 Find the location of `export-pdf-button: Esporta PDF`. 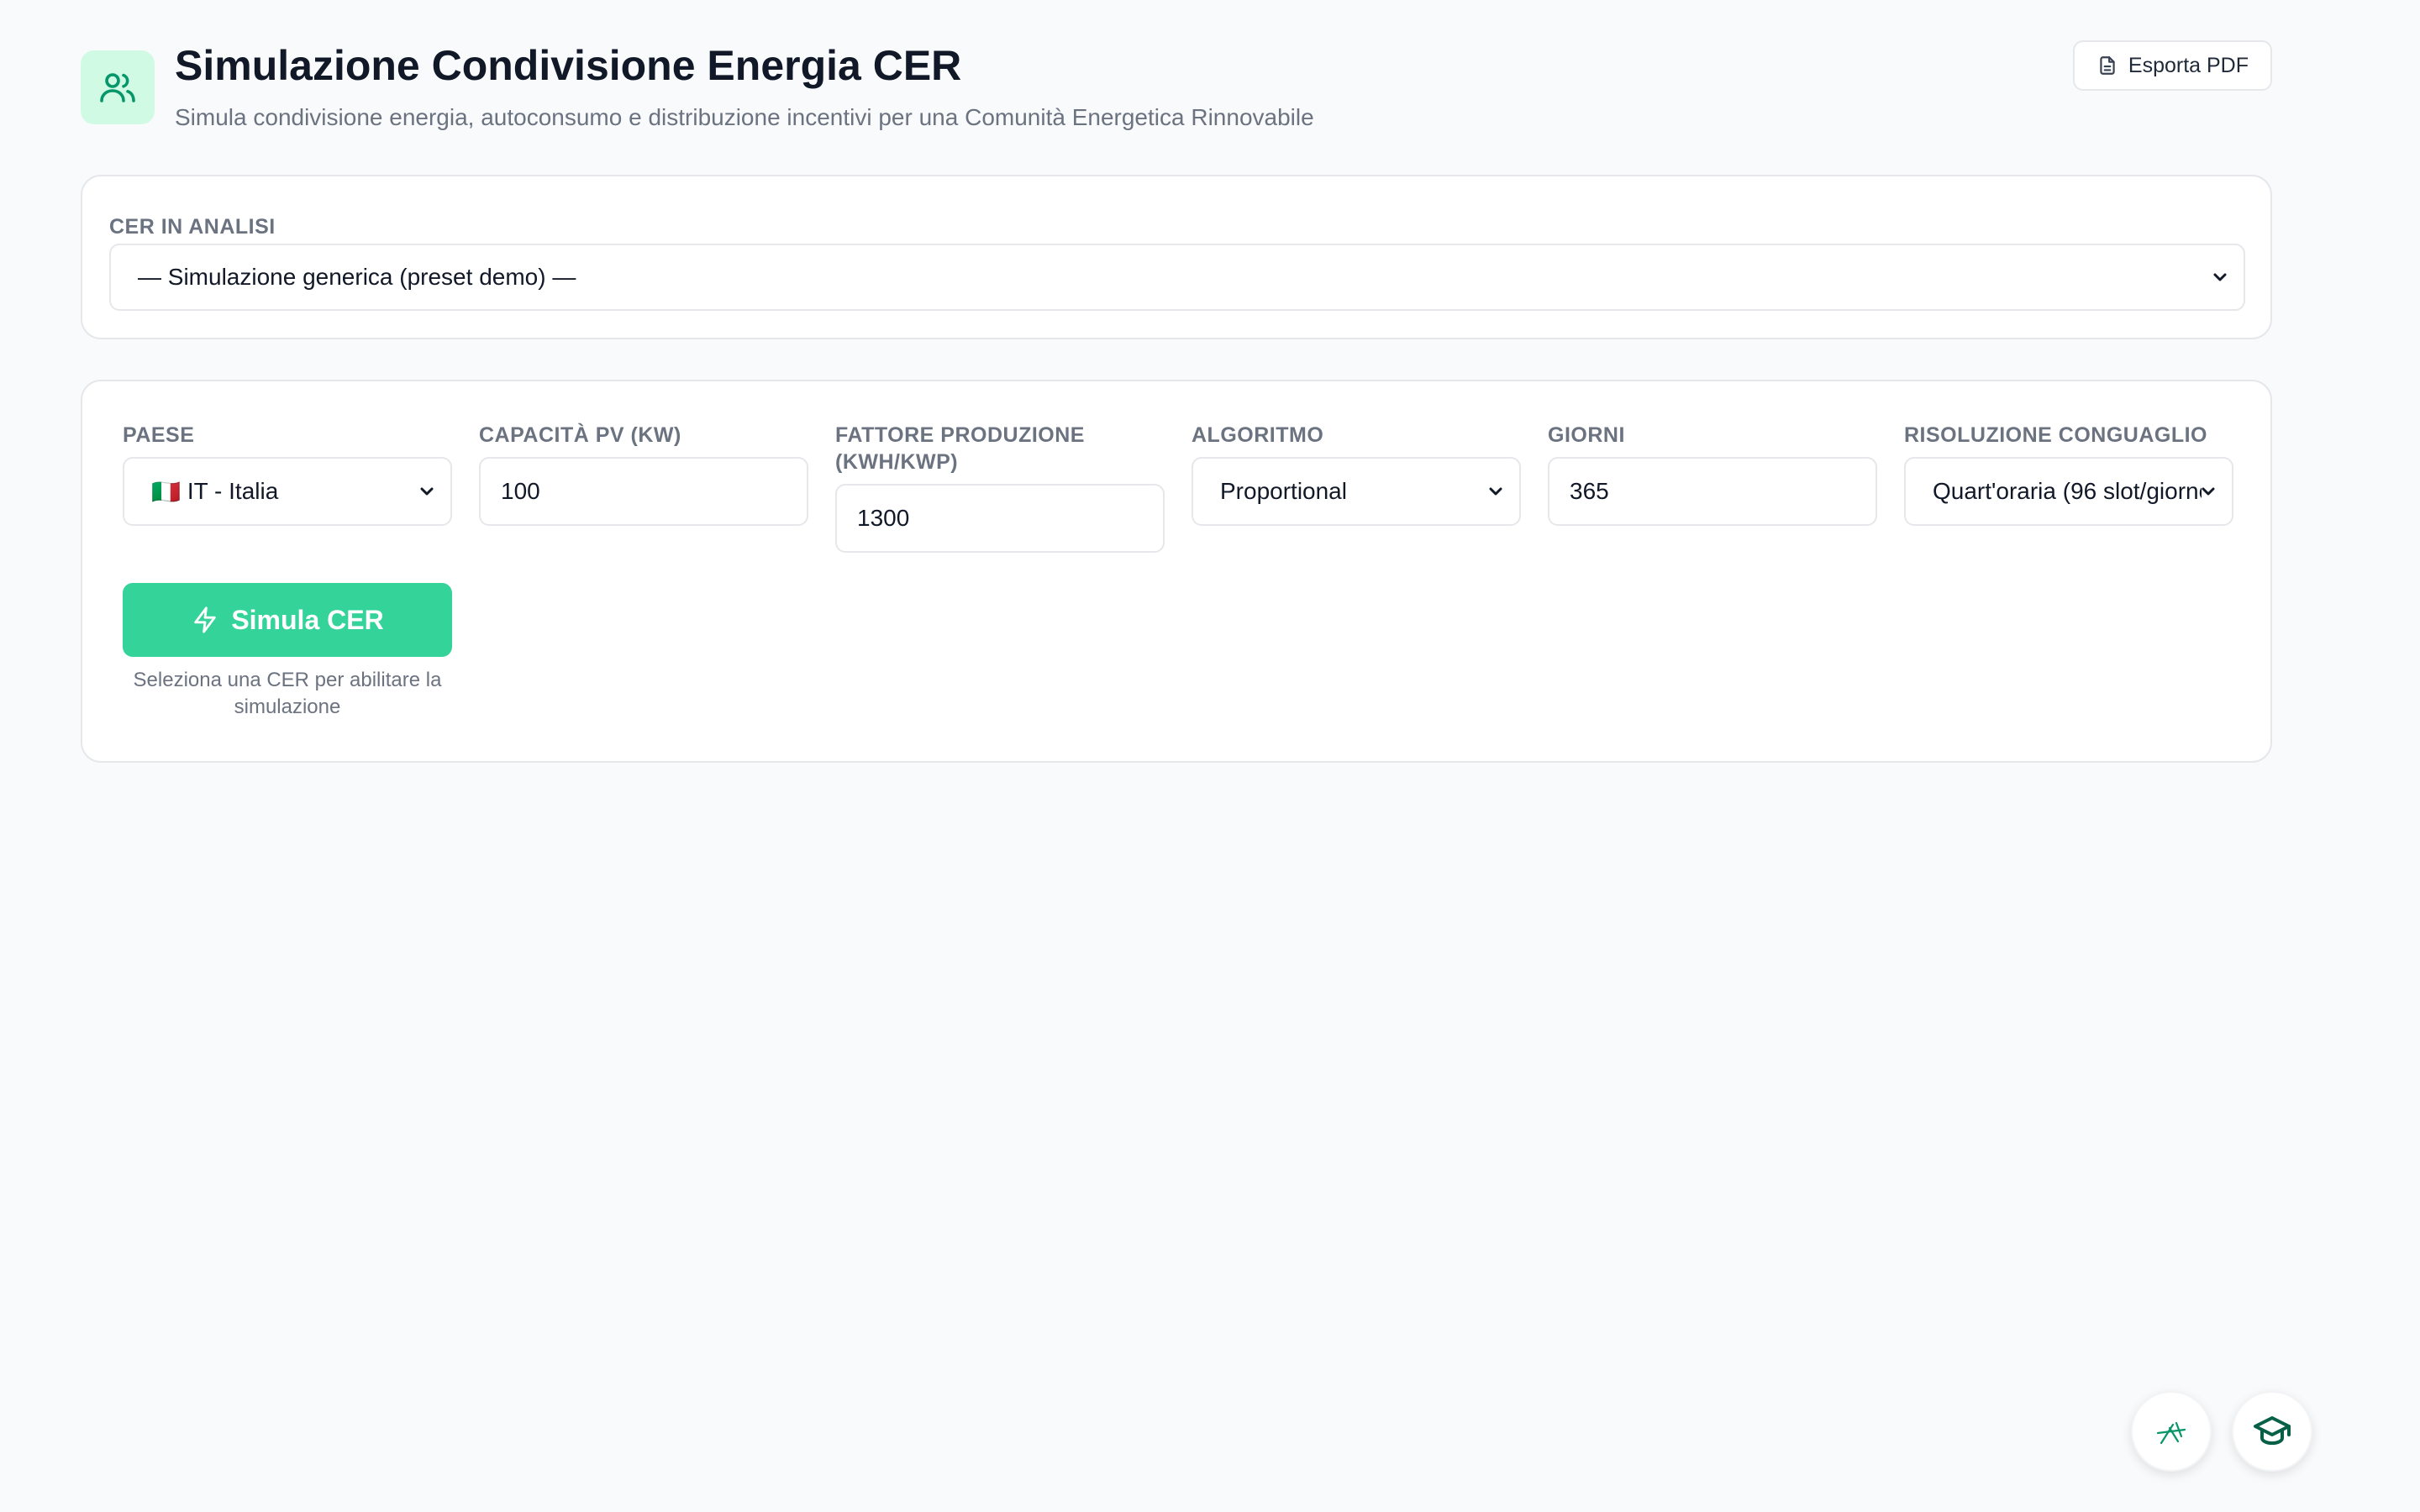

export-pdf-button: Esporta PDF is located at coordinates (2172, 65).